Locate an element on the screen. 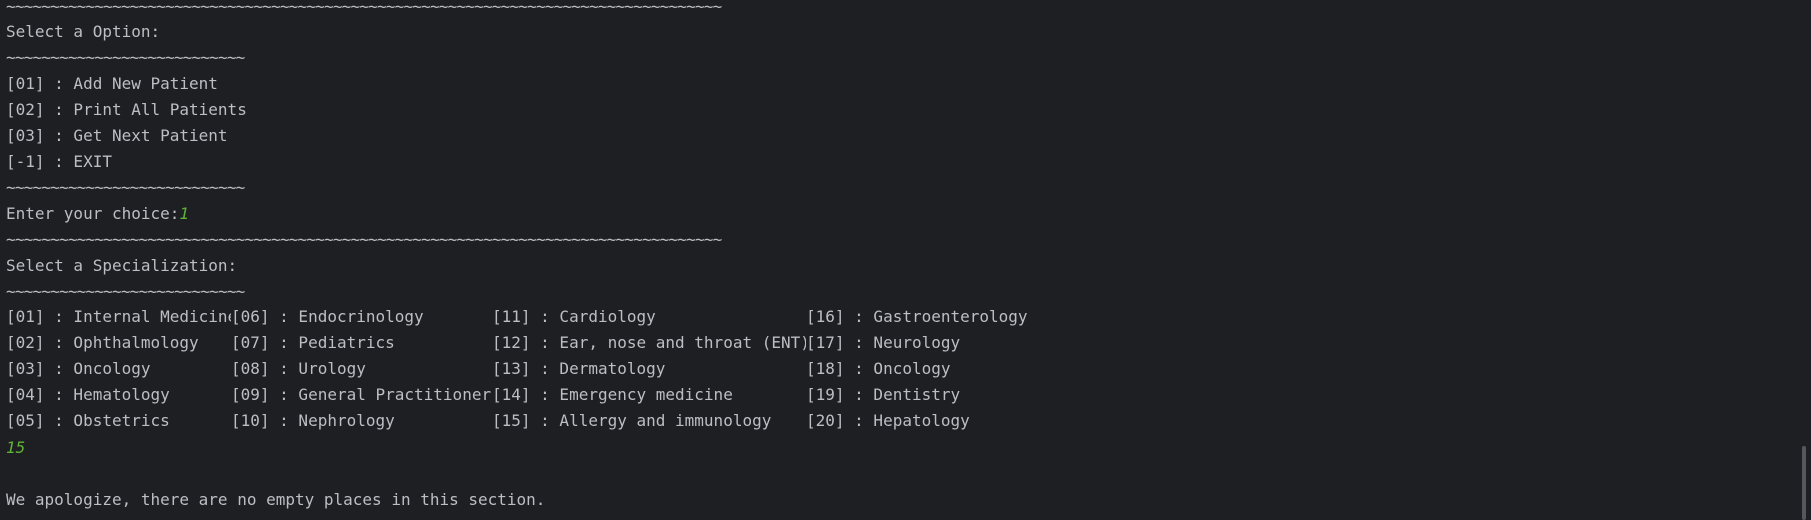 This screenshot has width=1811, height=520. specialization-item: [11] : Cardiology is located at coordinates (574, 316).